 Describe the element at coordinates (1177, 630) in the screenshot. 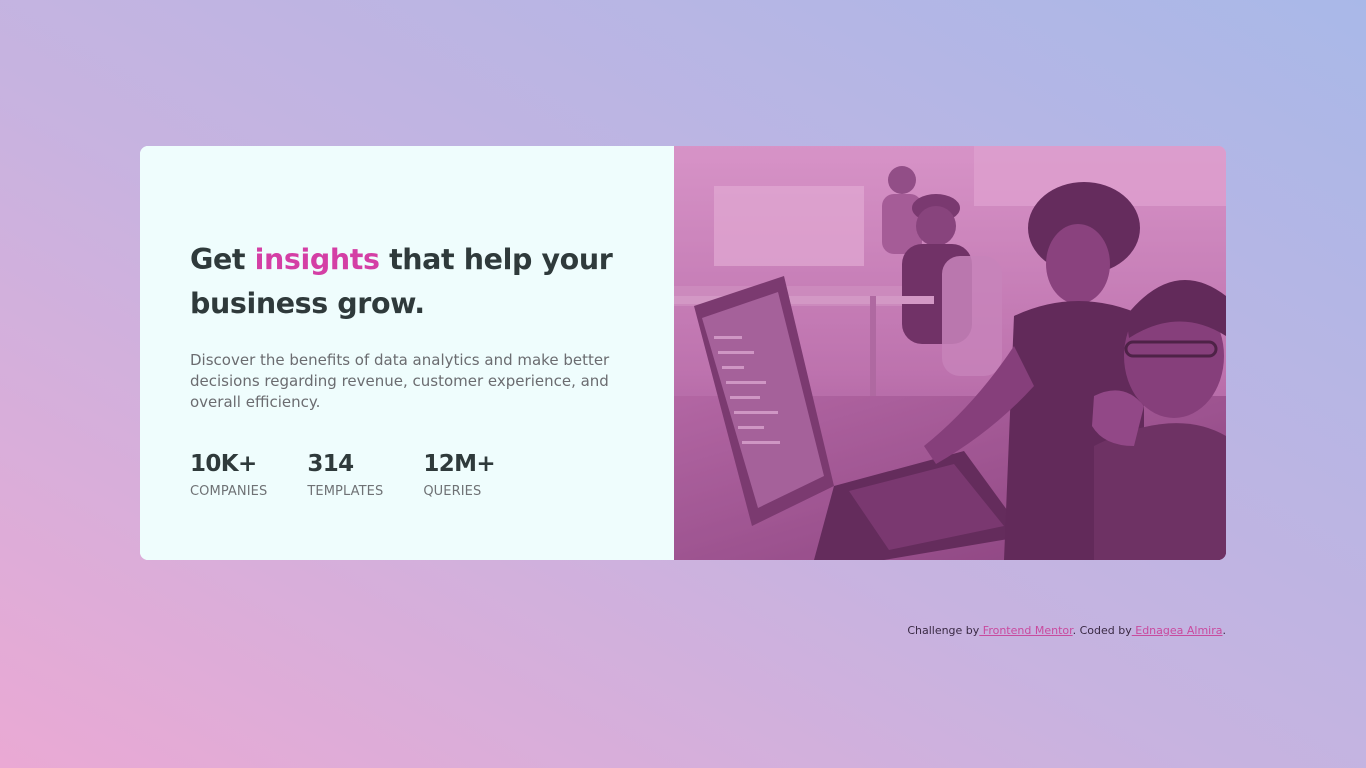

I see `author-link: Ednagea Almira` at that location.